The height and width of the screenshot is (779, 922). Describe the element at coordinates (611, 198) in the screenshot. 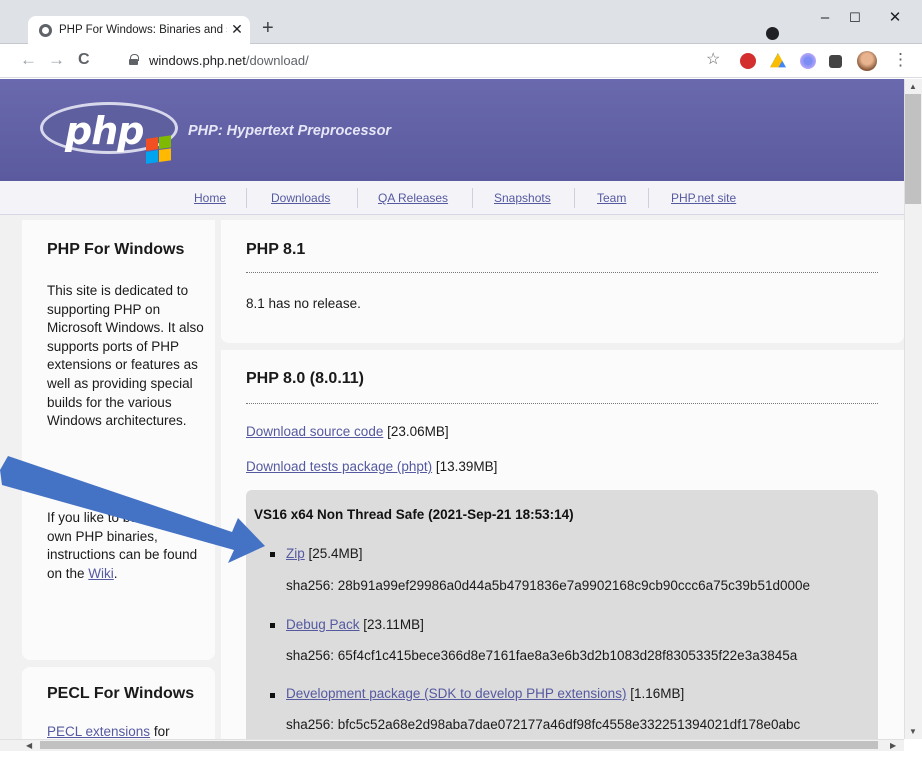

I see `nav-team: Team` at that location.